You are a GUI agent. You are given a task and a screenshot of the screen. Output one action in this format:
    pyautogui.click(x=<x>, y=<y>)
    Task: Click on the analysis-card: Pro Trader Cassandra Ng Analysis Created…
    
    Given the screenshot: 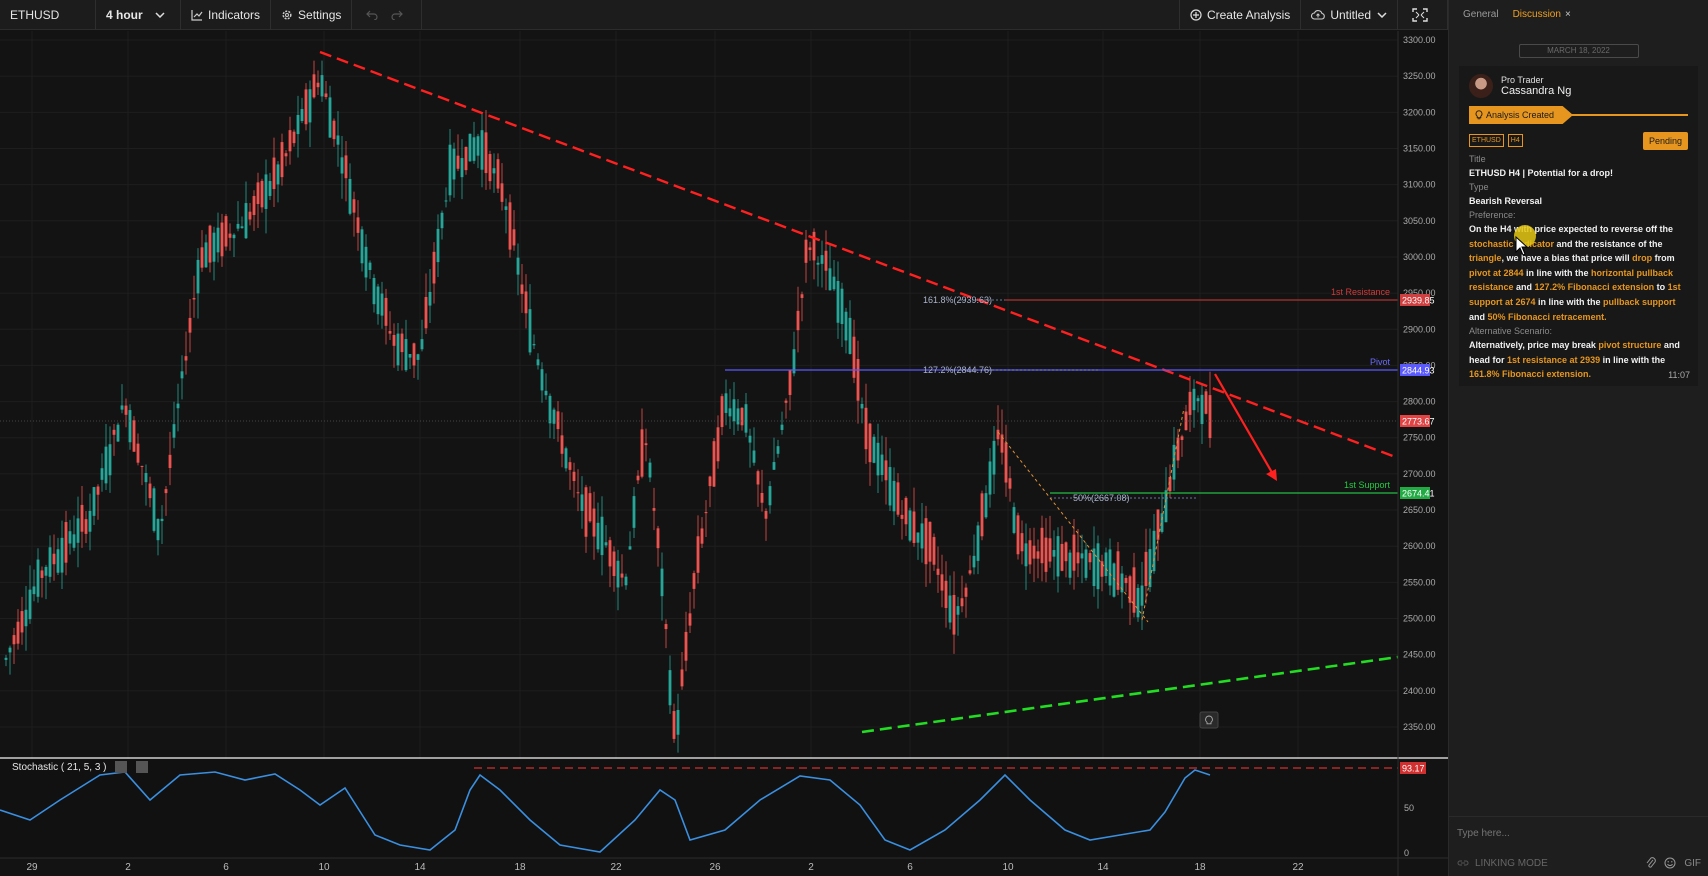 What is the action you would take?
    pyautogui.click(x=1578, y=226)
    